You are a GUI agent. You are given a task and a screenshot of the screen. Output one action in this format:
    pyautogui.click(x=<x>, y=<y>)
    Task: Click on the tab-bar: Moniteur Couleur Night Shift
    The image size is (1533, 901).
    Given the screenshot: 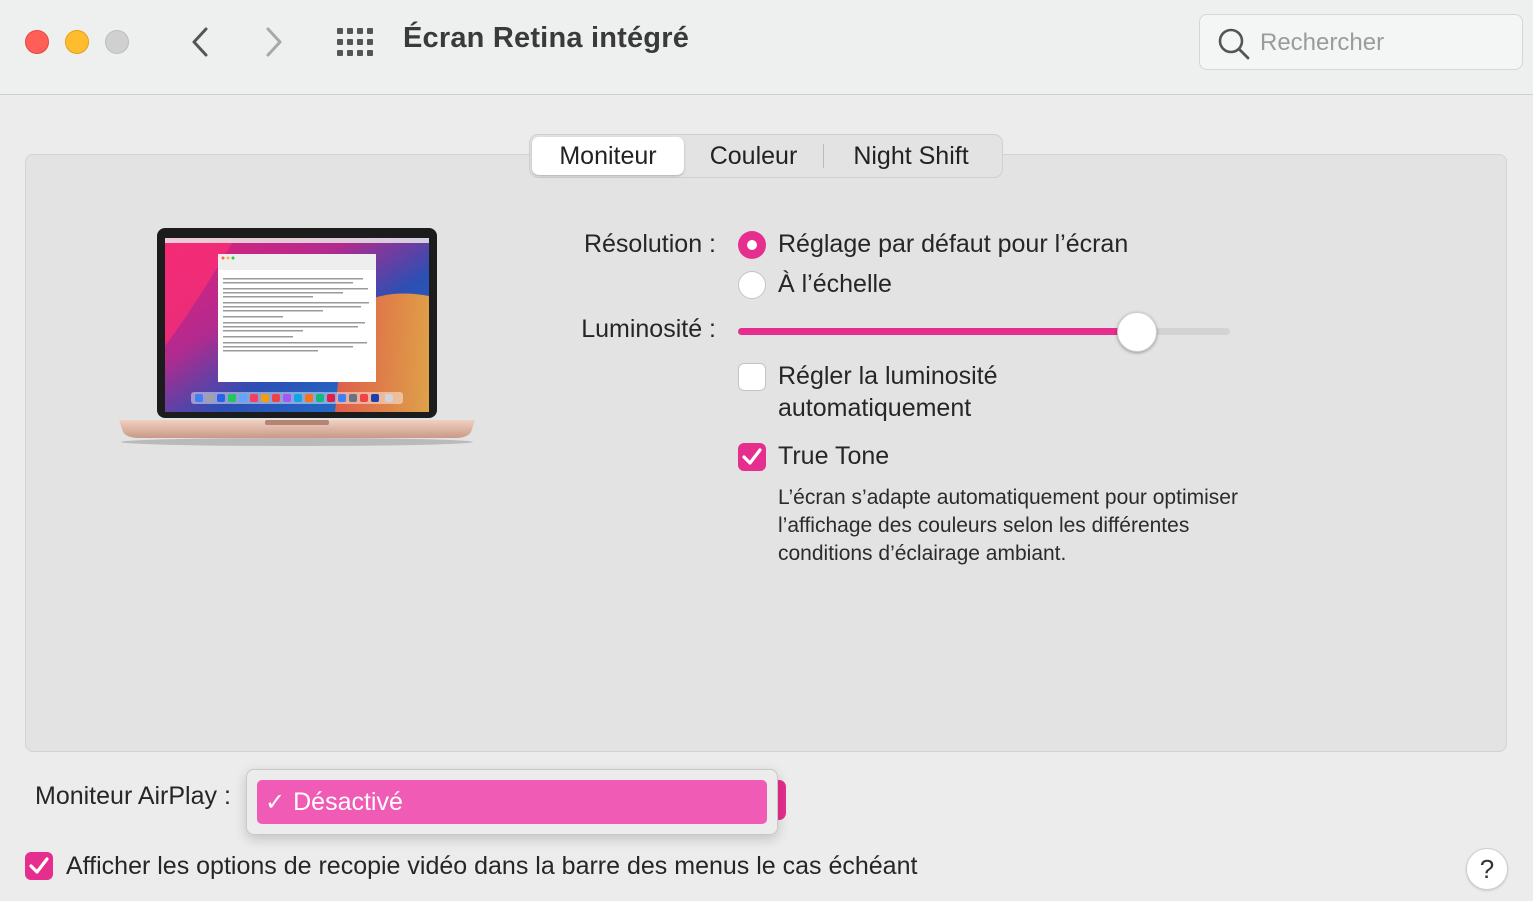 What is the action you would take?
    pyautogui.click(x=766, y=156)
    